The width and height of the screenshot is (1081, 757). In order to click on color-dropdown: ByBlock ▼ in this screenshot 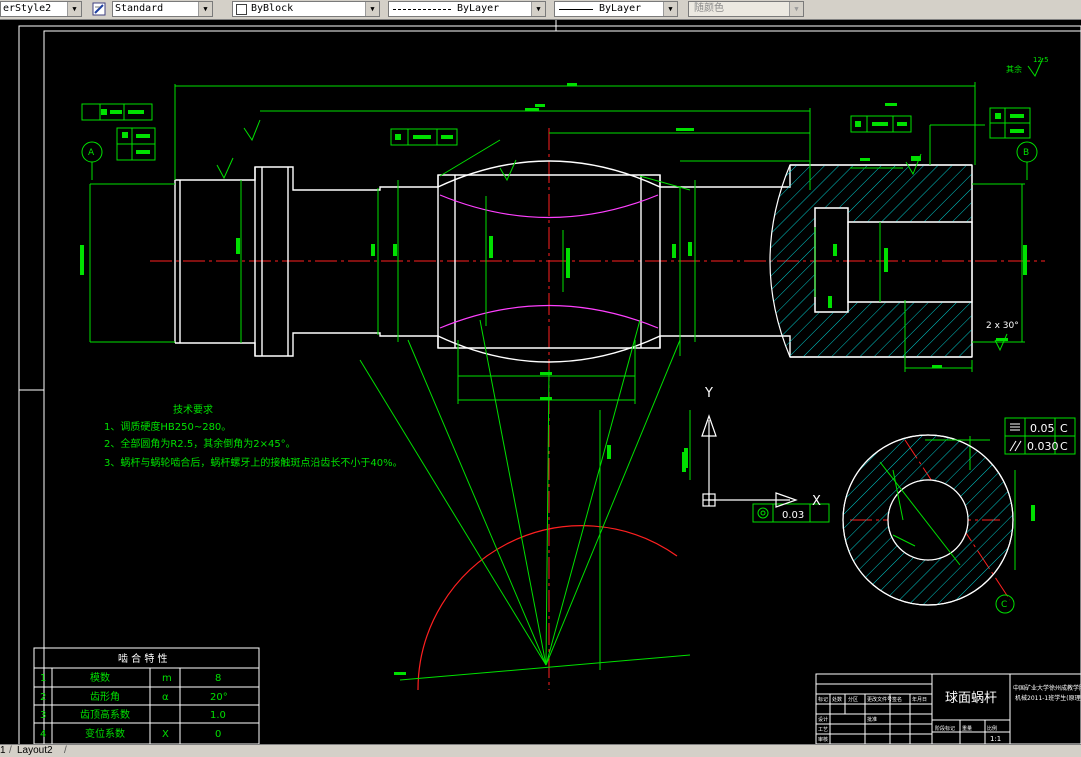, I will do `click(306, 9)`.